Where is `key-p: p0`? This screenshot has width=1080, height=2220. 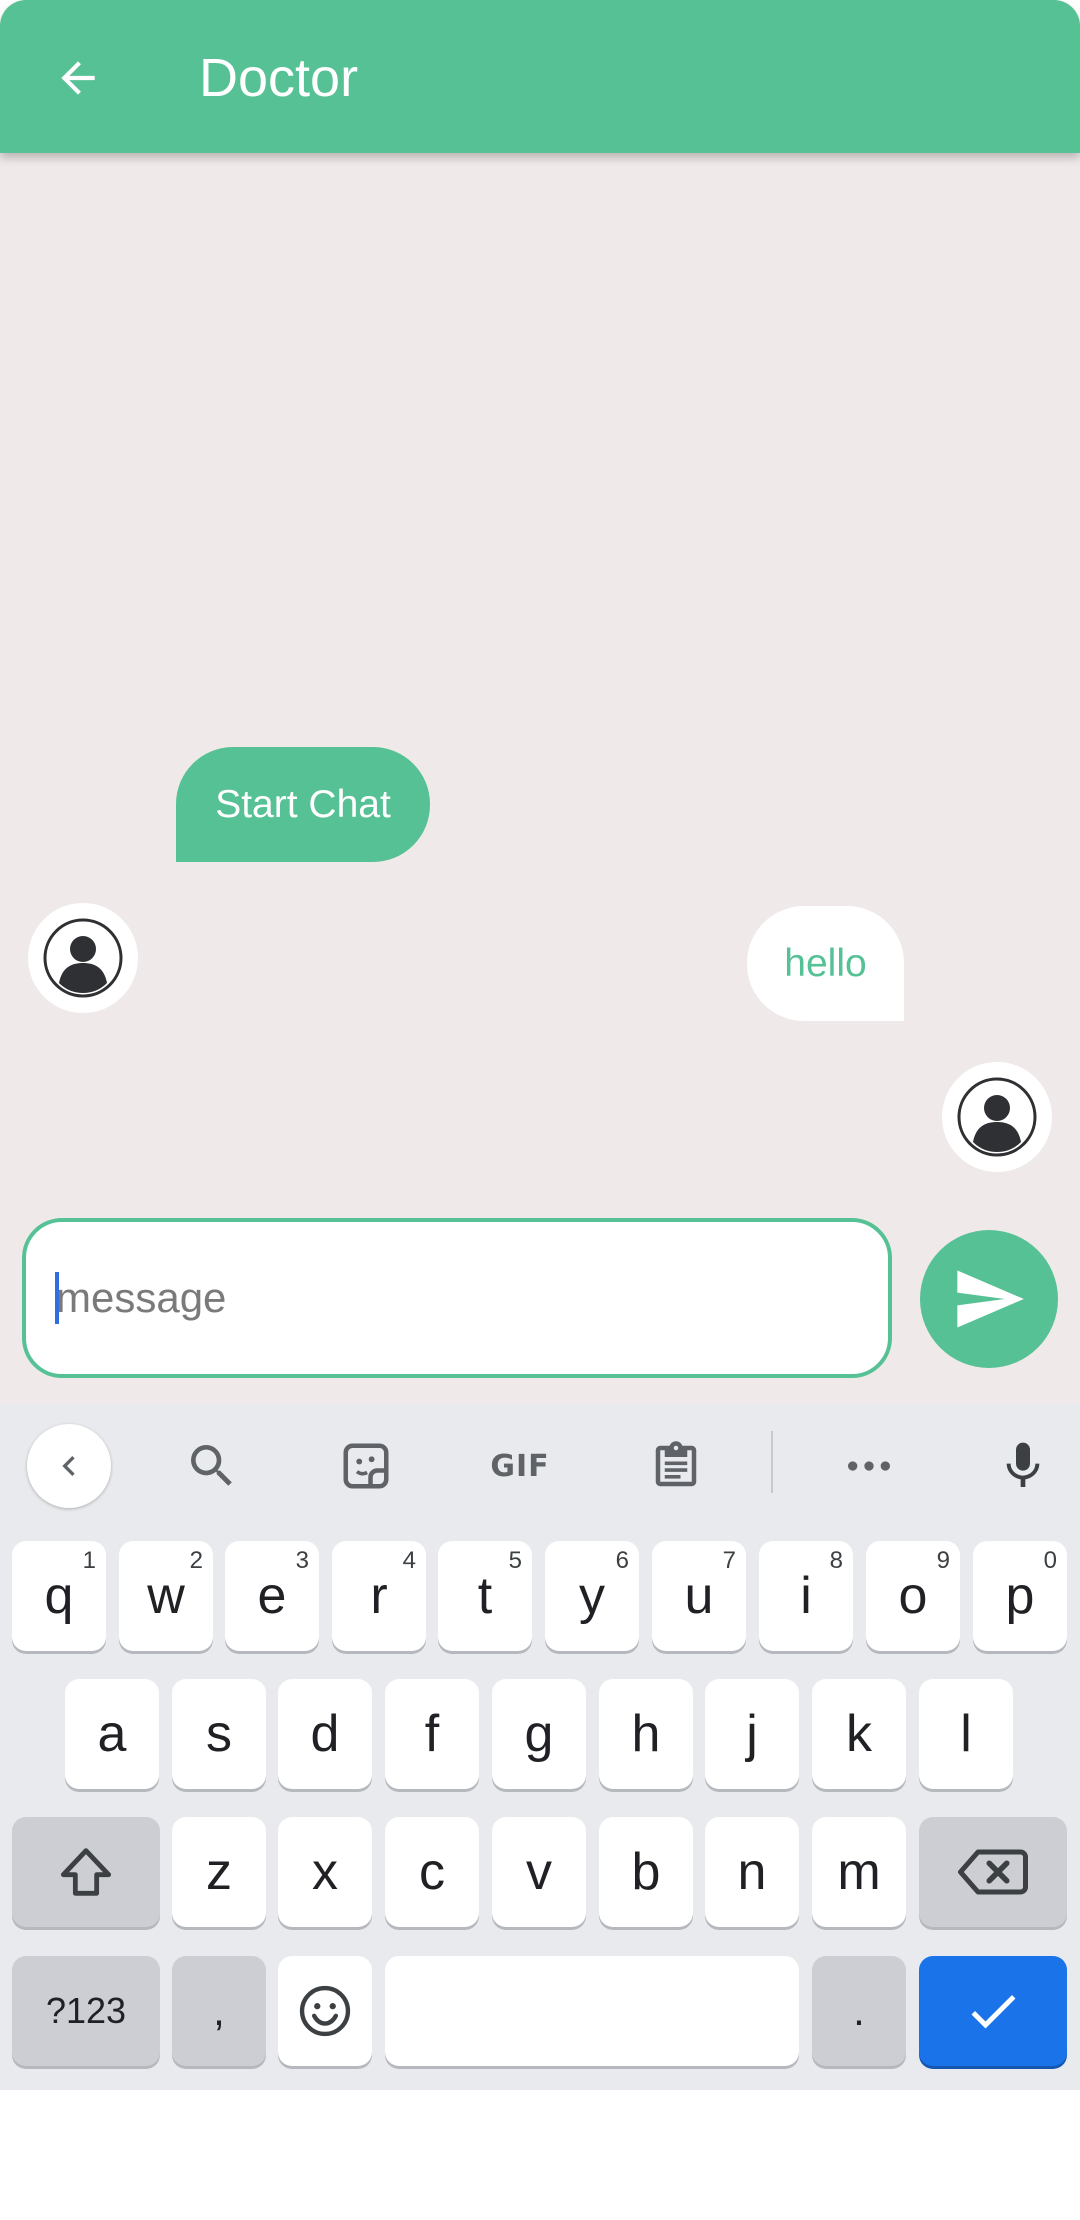
key-p: p0 is located at coordinates (1020, 1596).